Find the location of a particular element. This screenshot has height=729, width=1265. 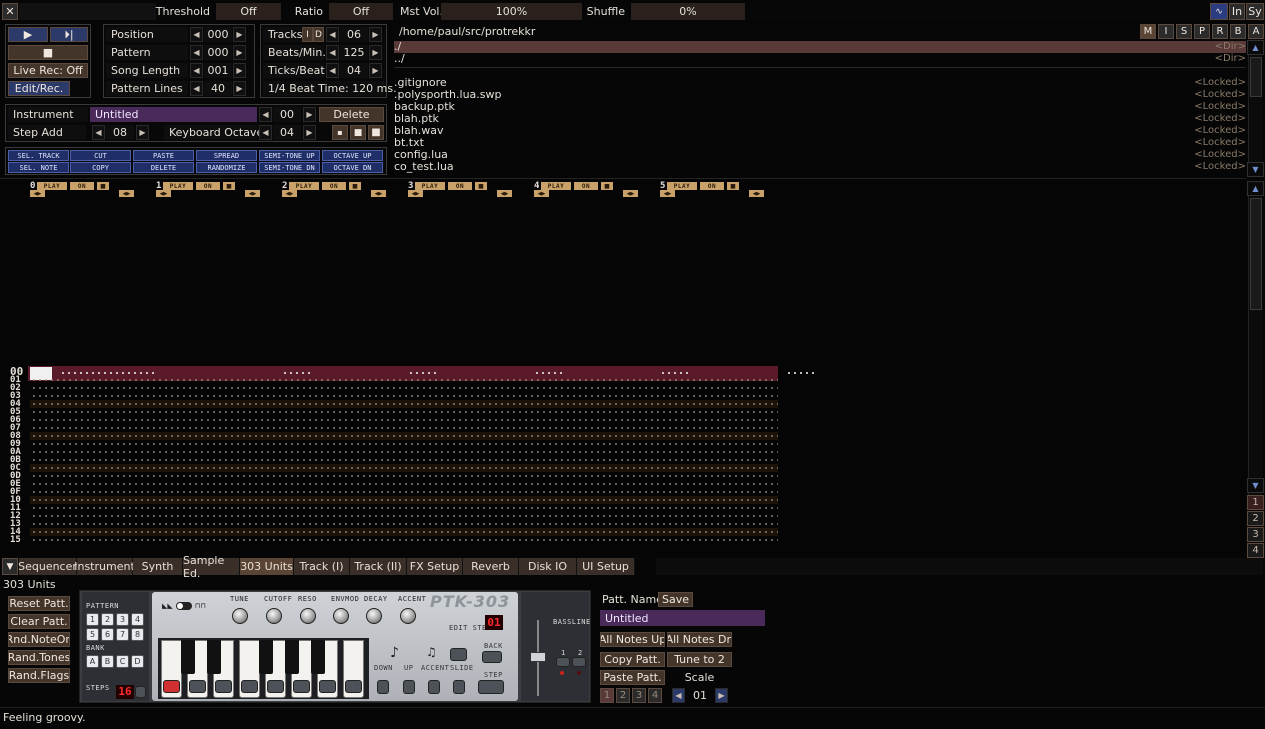

file-mode-button-i: I is located at coordinates (1166, 31).